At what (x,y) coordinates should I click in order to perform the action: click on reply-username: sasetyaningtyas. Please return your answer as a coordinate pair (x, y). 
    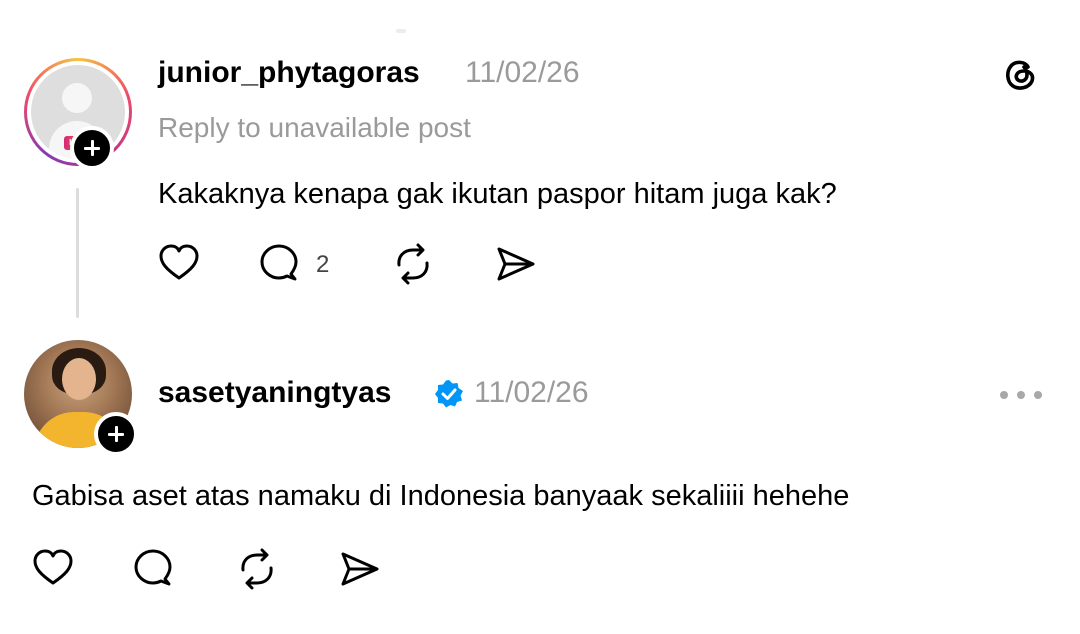
    Looking at the image, I should click on (274, 393).